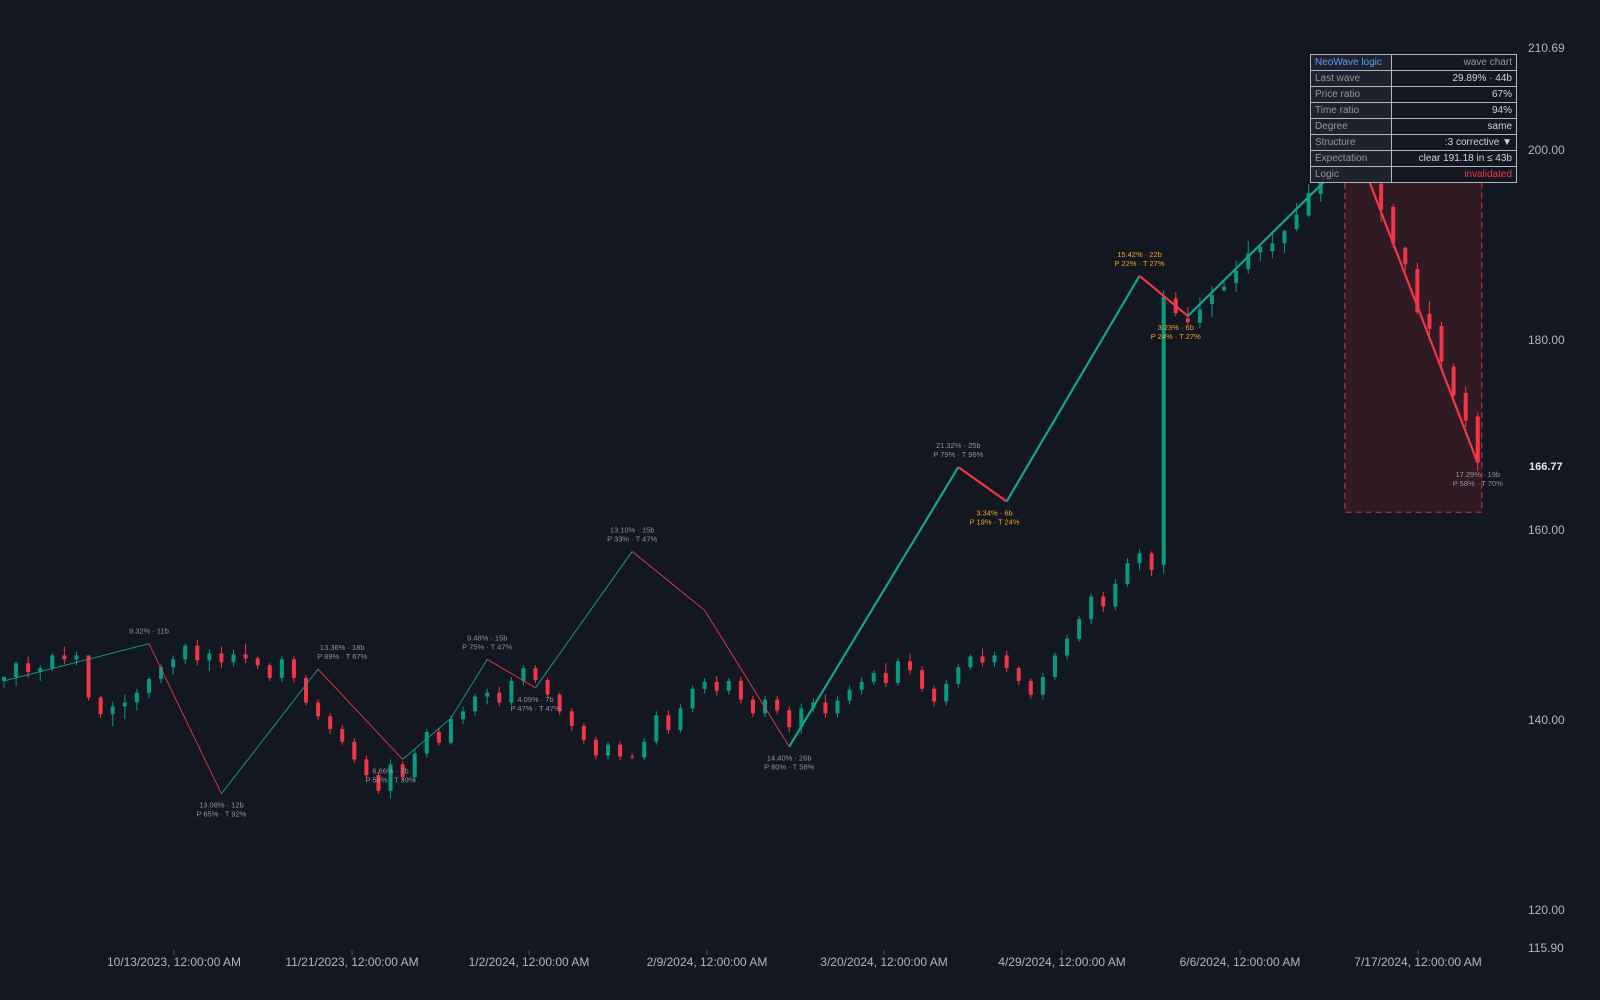  I want to click on wave-annotation-label: 13.10% · 15b, so click(632, 529).